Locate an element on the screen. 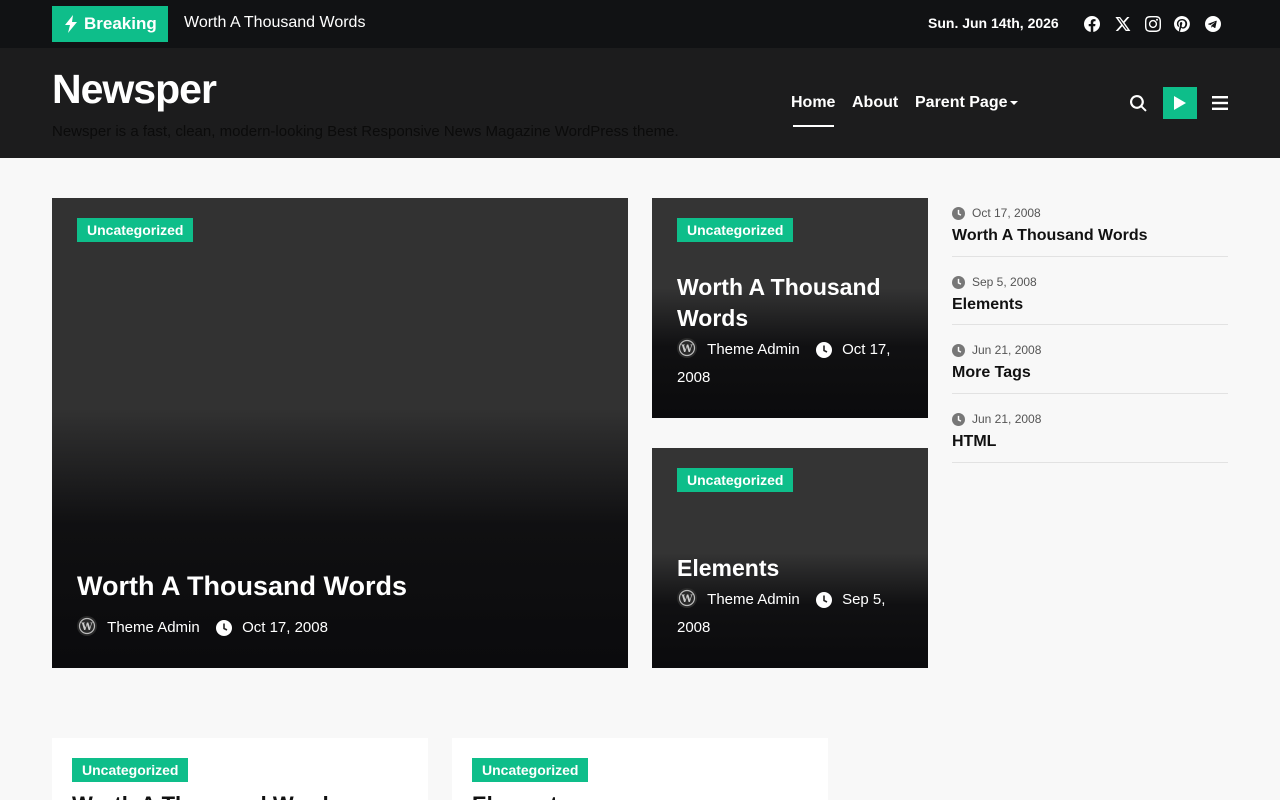 The width and height of the screenshot is (1280, 800). list-item-date: Oct 17, 2008 is located at coordinates (996, 213).